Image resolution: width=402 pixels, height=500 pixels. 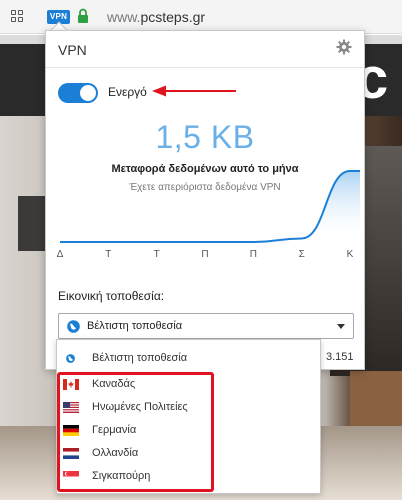 I want to click on day-label: Δ, so click(x=60, y=254).